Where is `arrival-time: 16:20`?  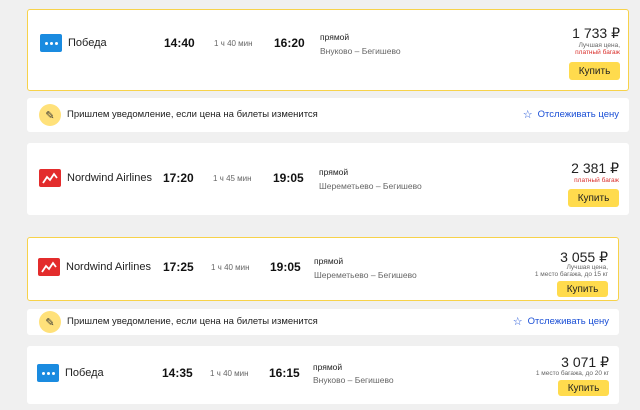 arrival-time: 16:20 is located at coordinates (289, 43).